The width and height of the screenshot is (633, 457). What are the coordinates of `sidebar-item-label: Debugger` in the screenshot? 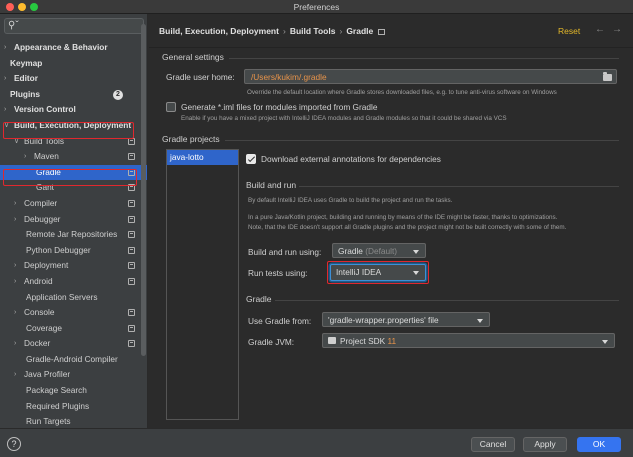 It's located at (42, 218).